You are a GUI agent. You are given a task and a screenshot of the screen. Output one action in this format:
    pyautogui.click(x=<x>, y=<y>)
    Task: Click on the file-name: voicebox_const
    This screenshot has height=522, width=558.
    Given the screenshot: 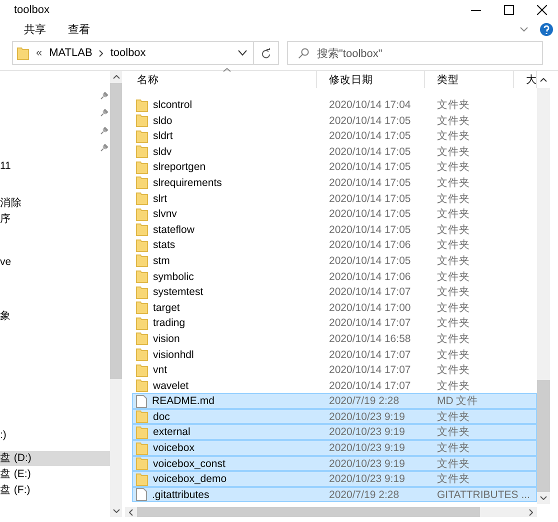 What is the action you would take?
    pyautogui.click(x=189, y=464)
    